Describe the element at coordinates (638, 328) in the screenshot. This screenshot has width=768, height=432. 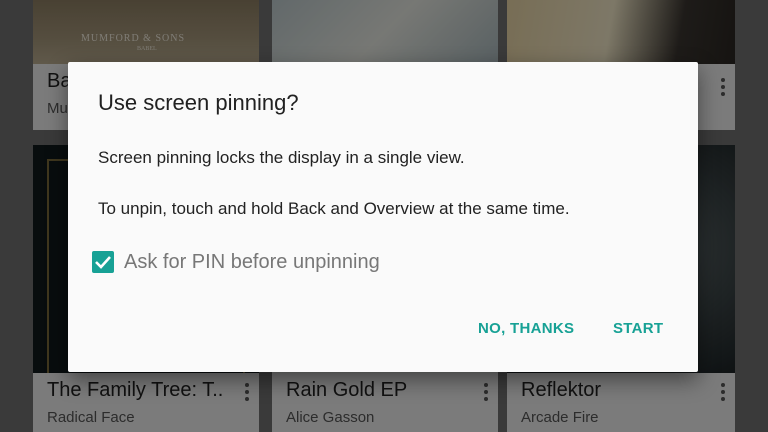
I see `start-button: START` at that location.